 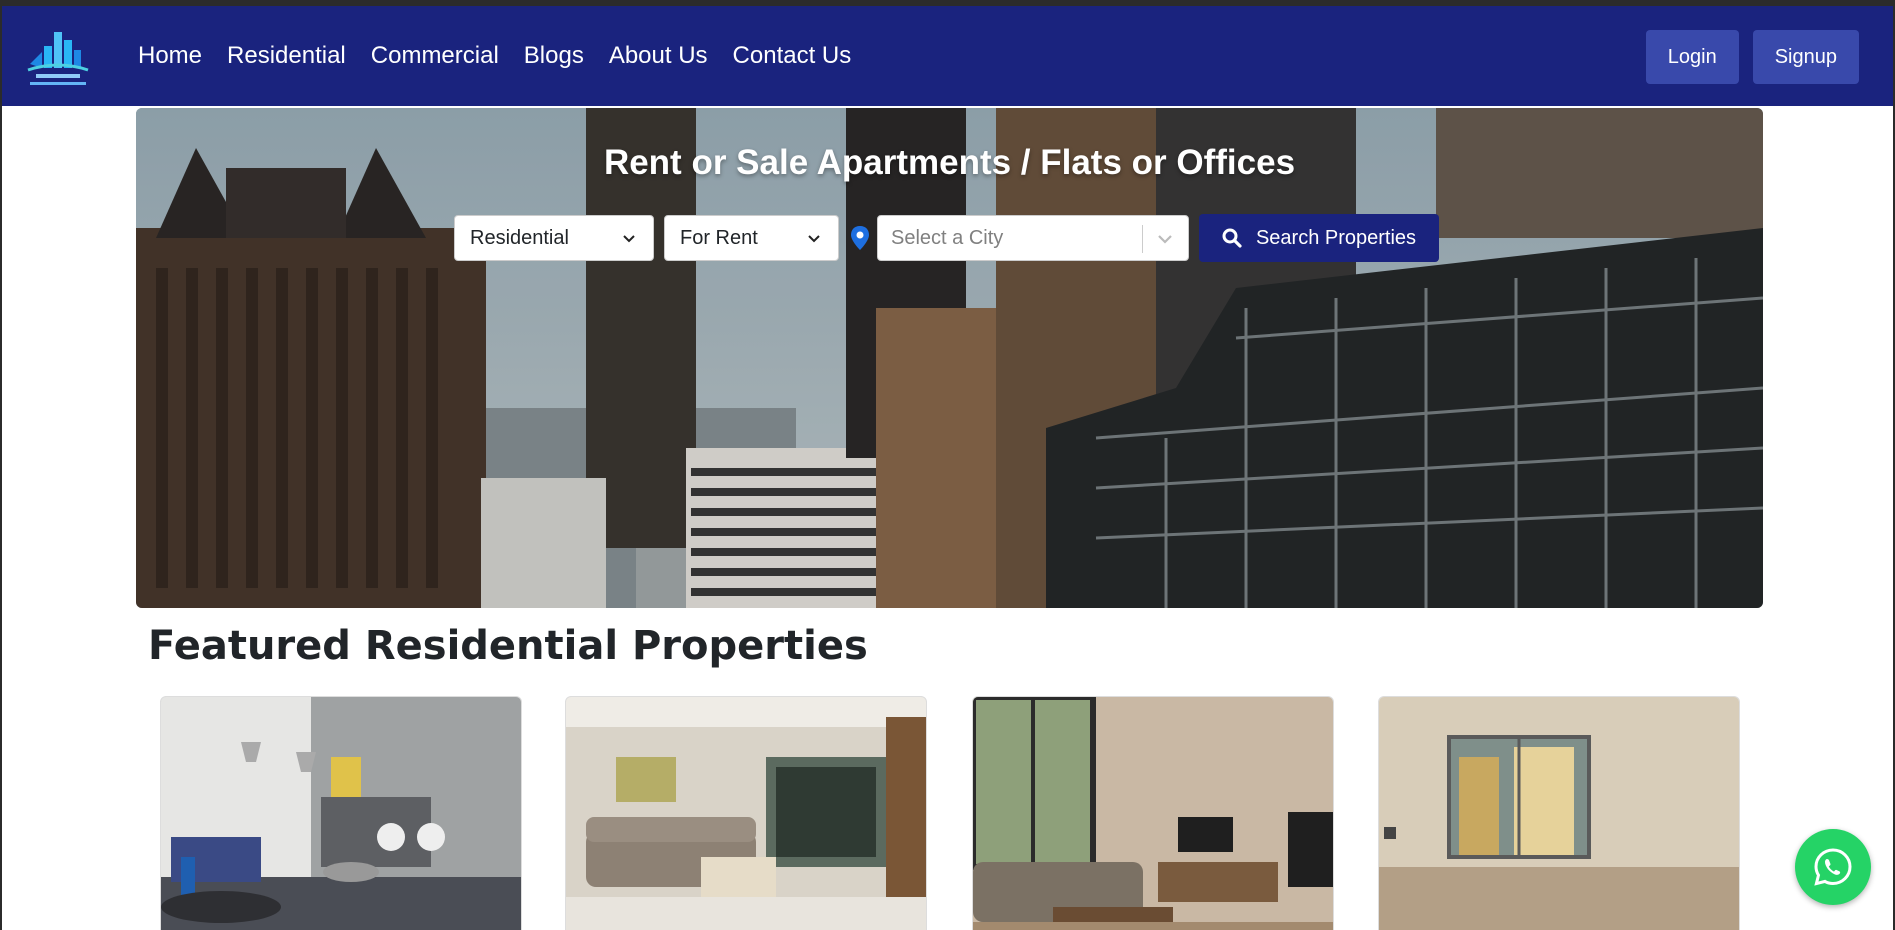 I want to click on nav-about-us: About Us, so click(x=658, y=56).